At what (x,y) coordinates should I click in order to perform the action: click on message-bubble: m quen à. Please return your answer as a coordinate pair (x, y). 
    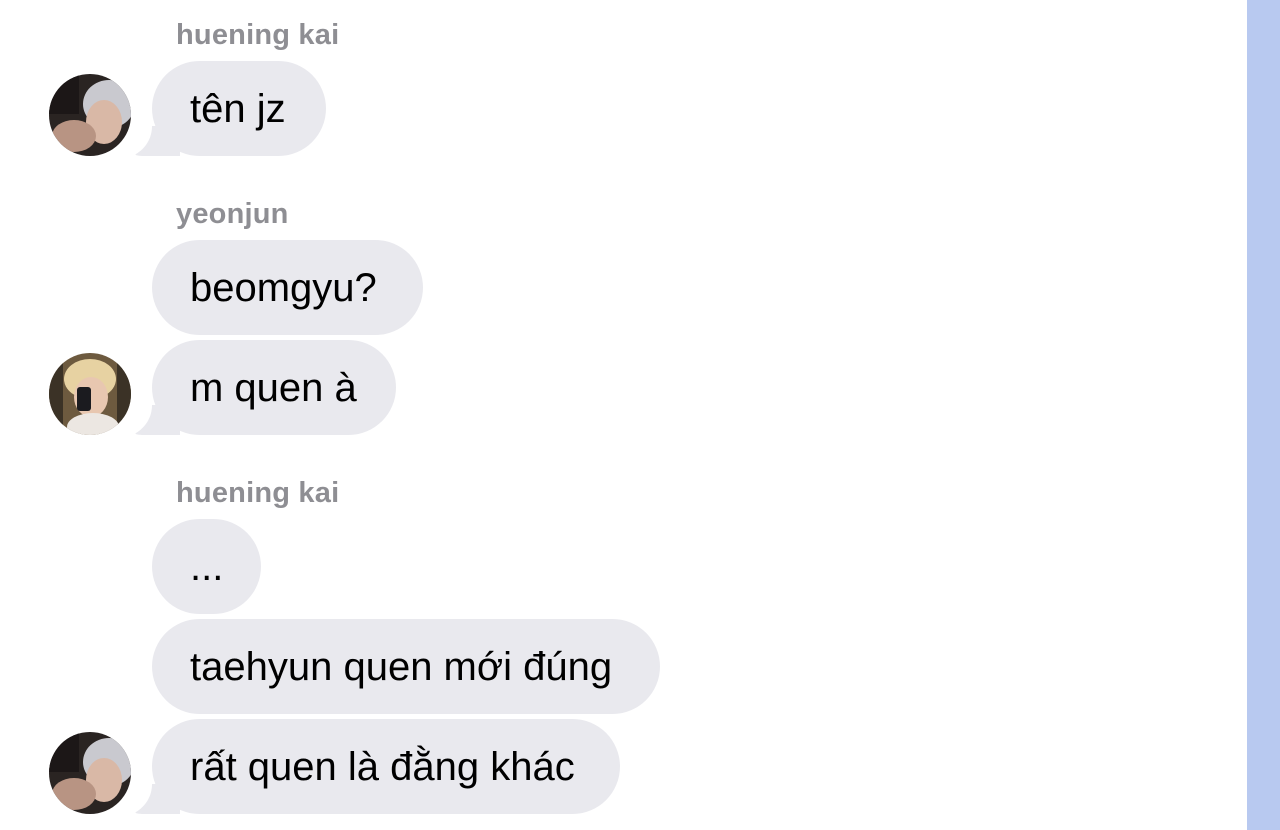
    Looking at the image, I should click on (274, 387).